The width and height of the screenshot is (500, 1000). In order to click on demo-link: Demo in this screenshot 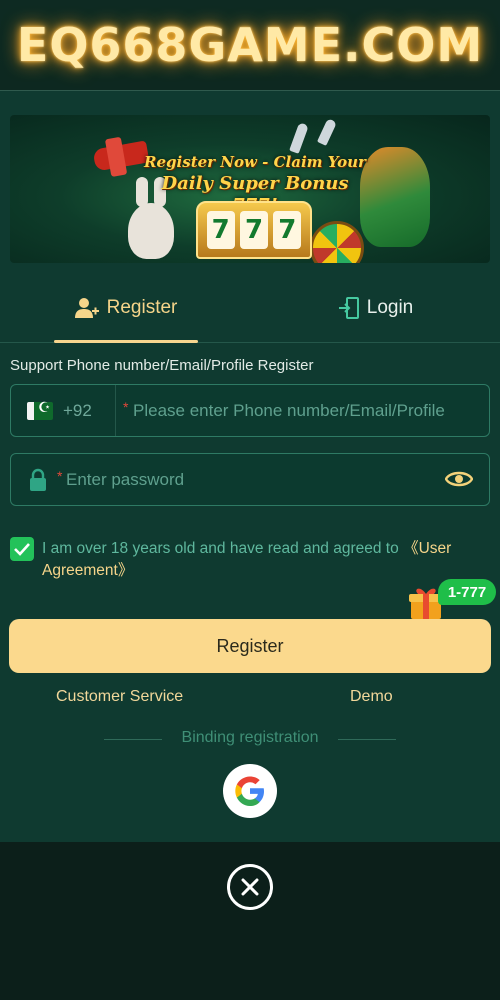, I will do `click(371, 697)`.